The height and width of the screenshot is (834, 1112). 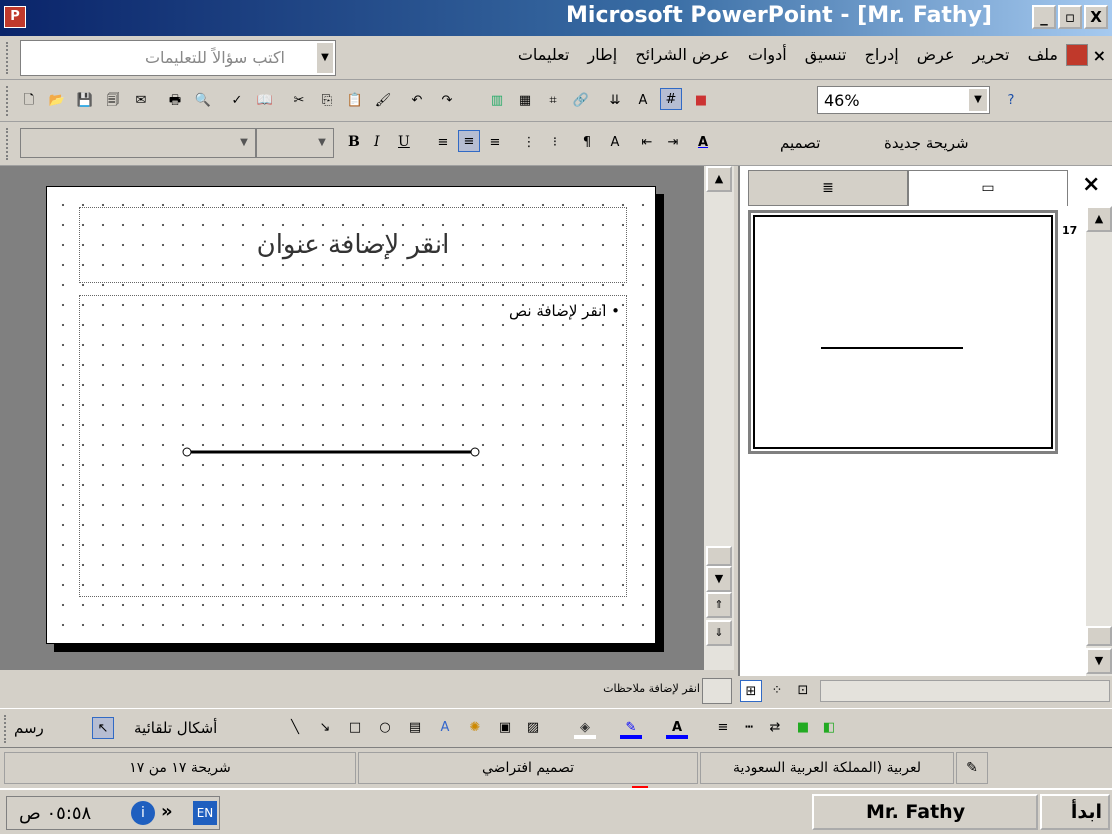 I want to click on menu-format: تنسيق, so click(x=826, y=54).